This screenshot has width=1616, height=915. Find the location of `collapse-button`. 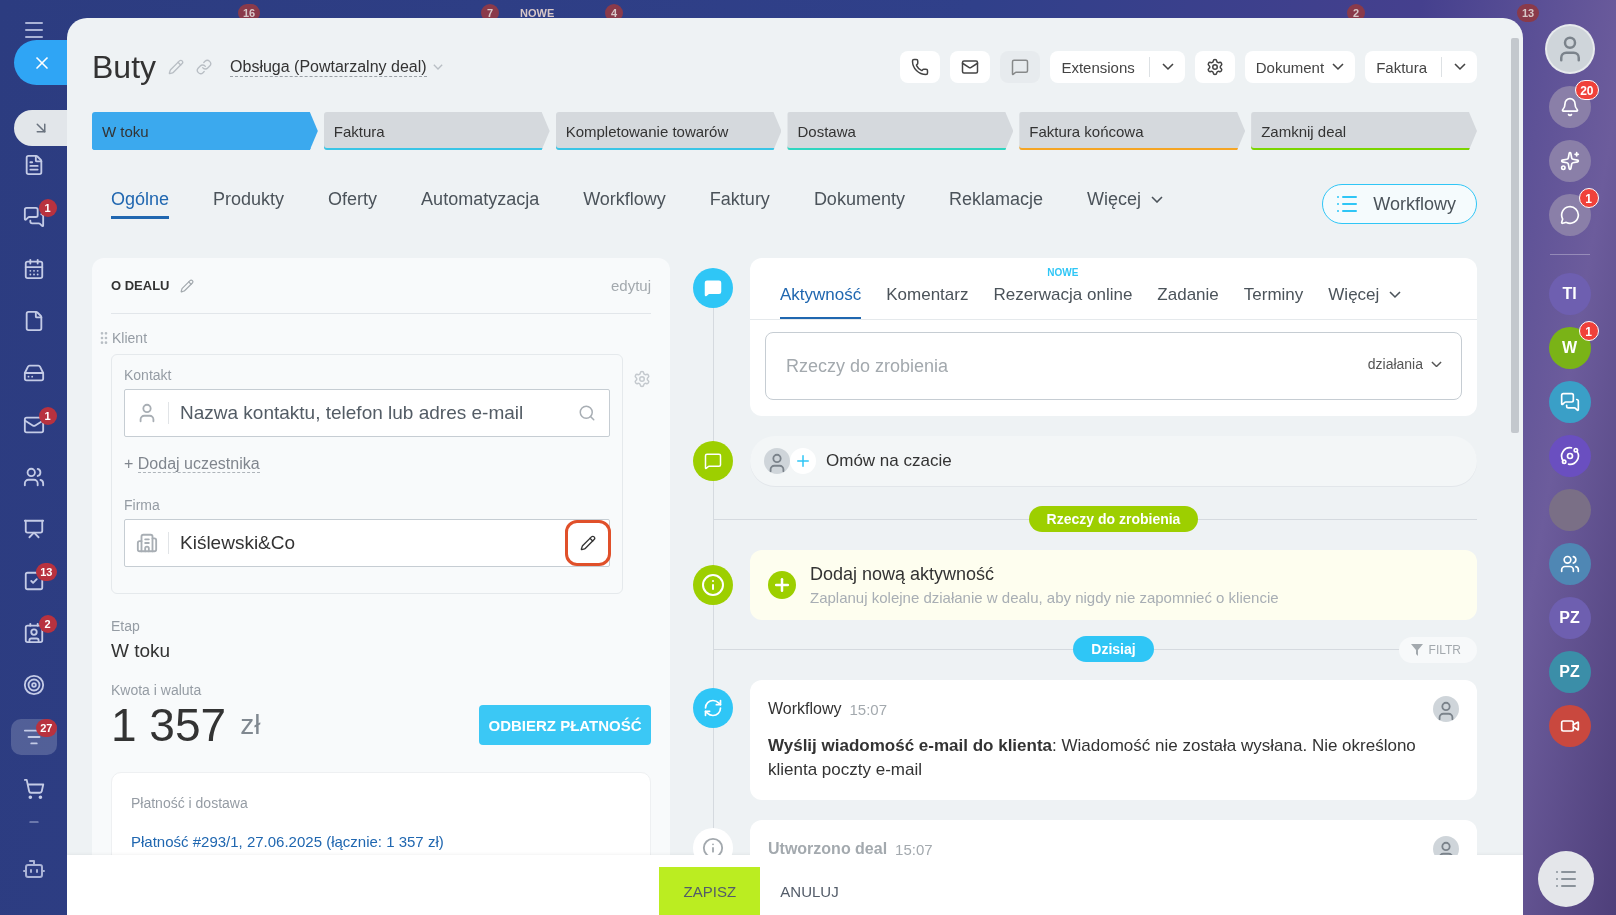

collapse-button is located at coordinates (40, 128).